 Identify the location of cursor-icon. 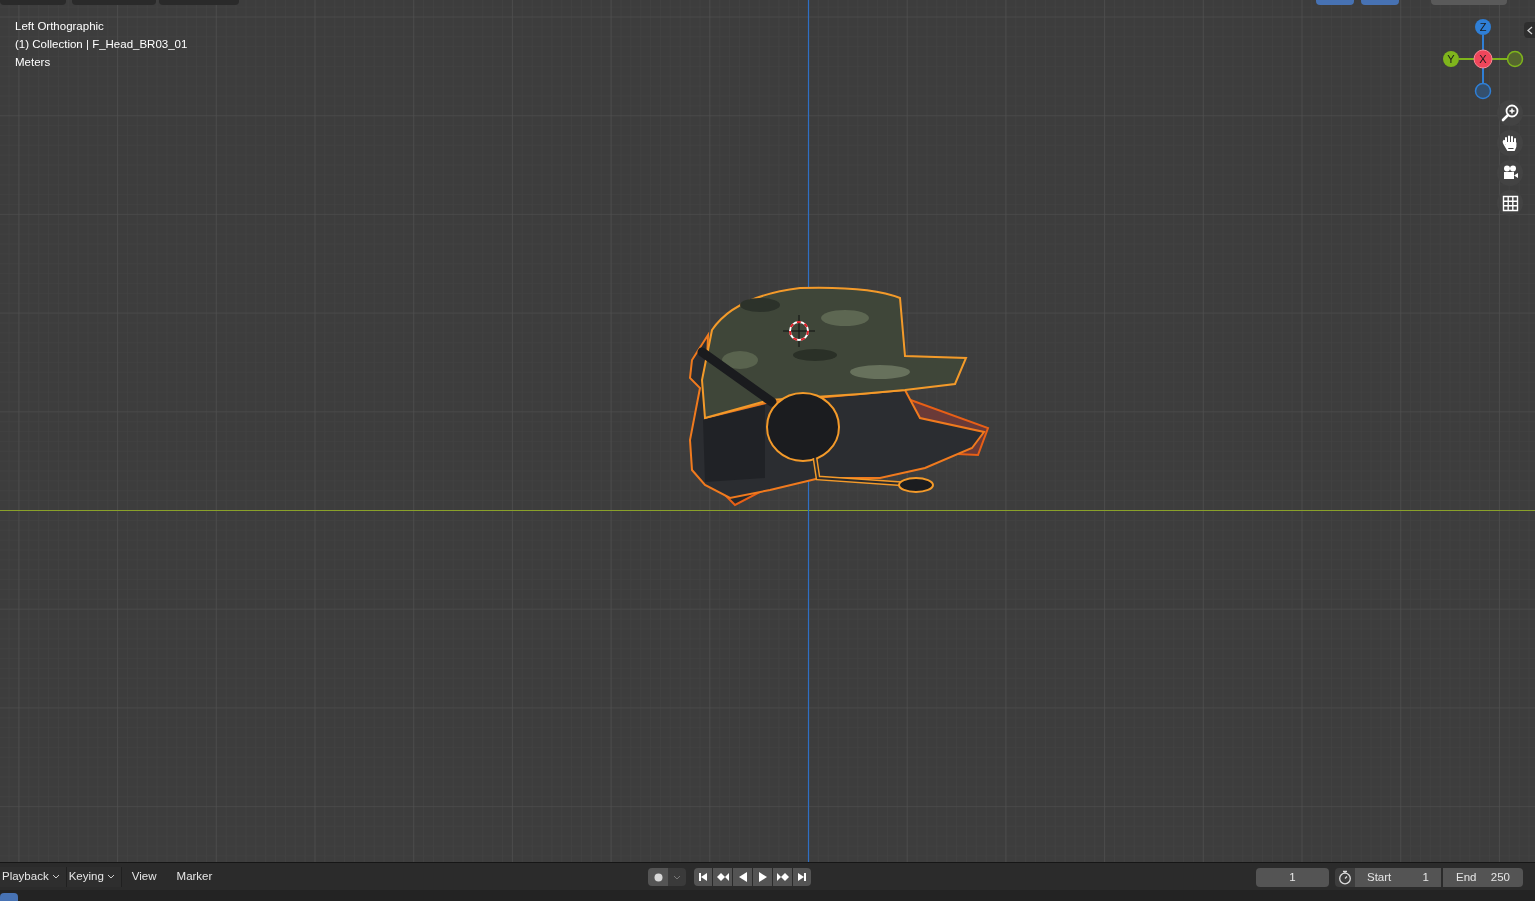
(799, 331).